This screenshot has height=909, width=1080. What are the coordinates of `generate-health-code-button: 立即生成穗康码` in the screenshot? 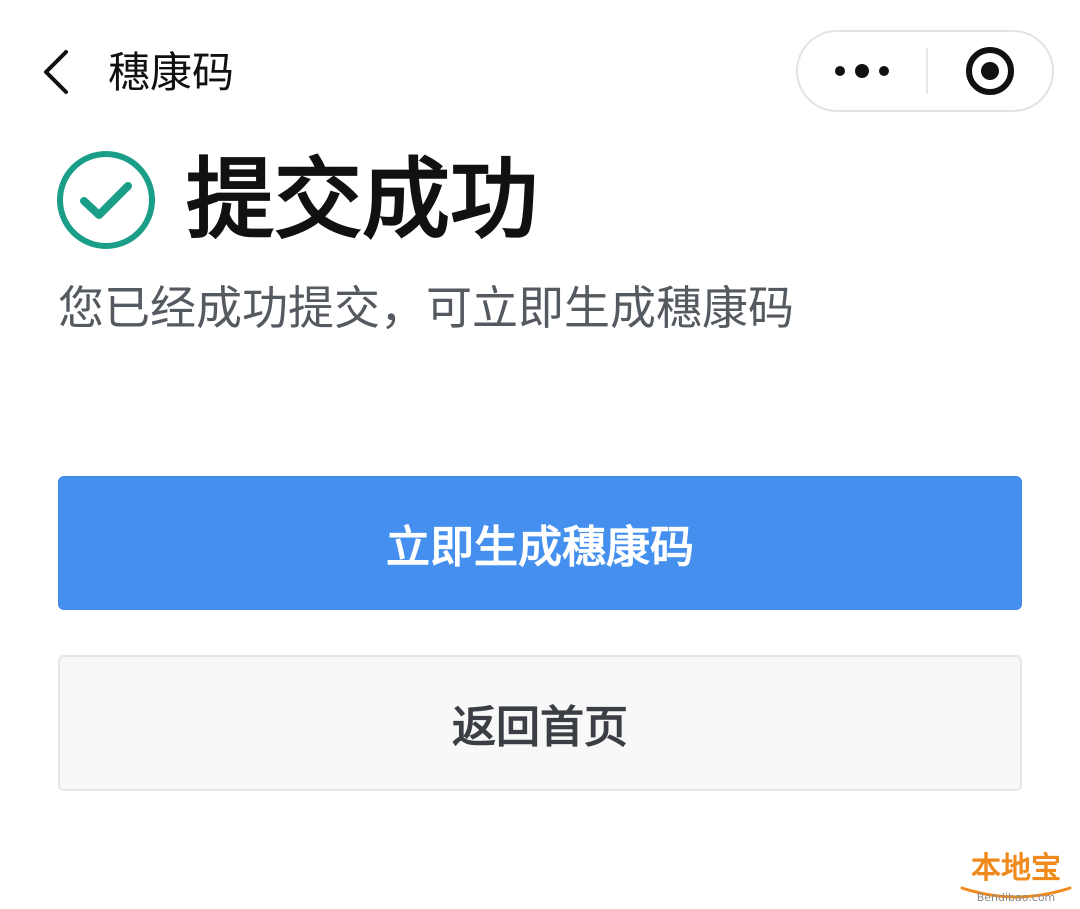 It's located at (540, 543).